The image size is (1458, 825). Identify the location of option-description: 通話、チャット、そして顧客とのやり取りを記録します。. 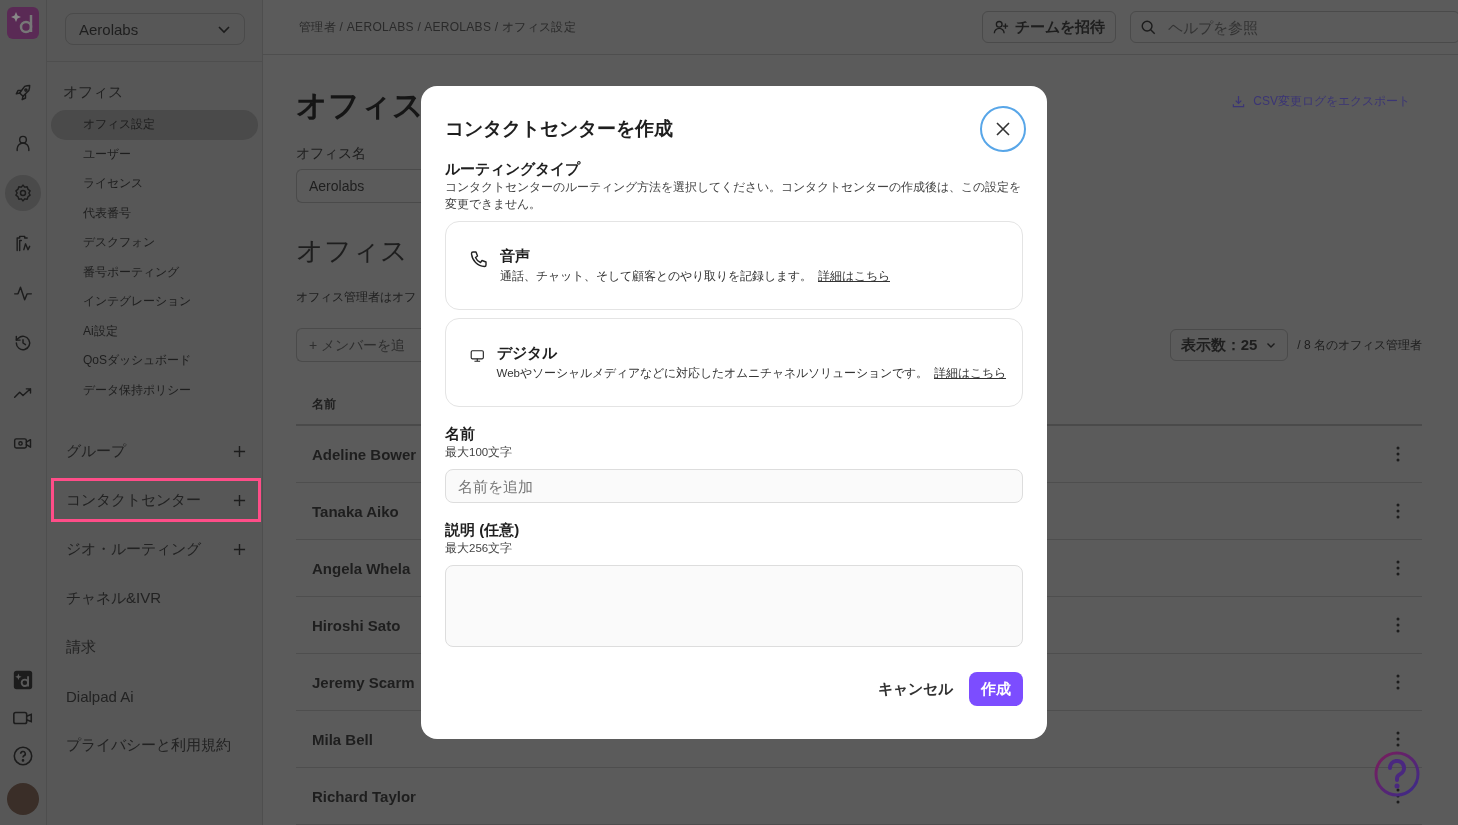
(656, 276).